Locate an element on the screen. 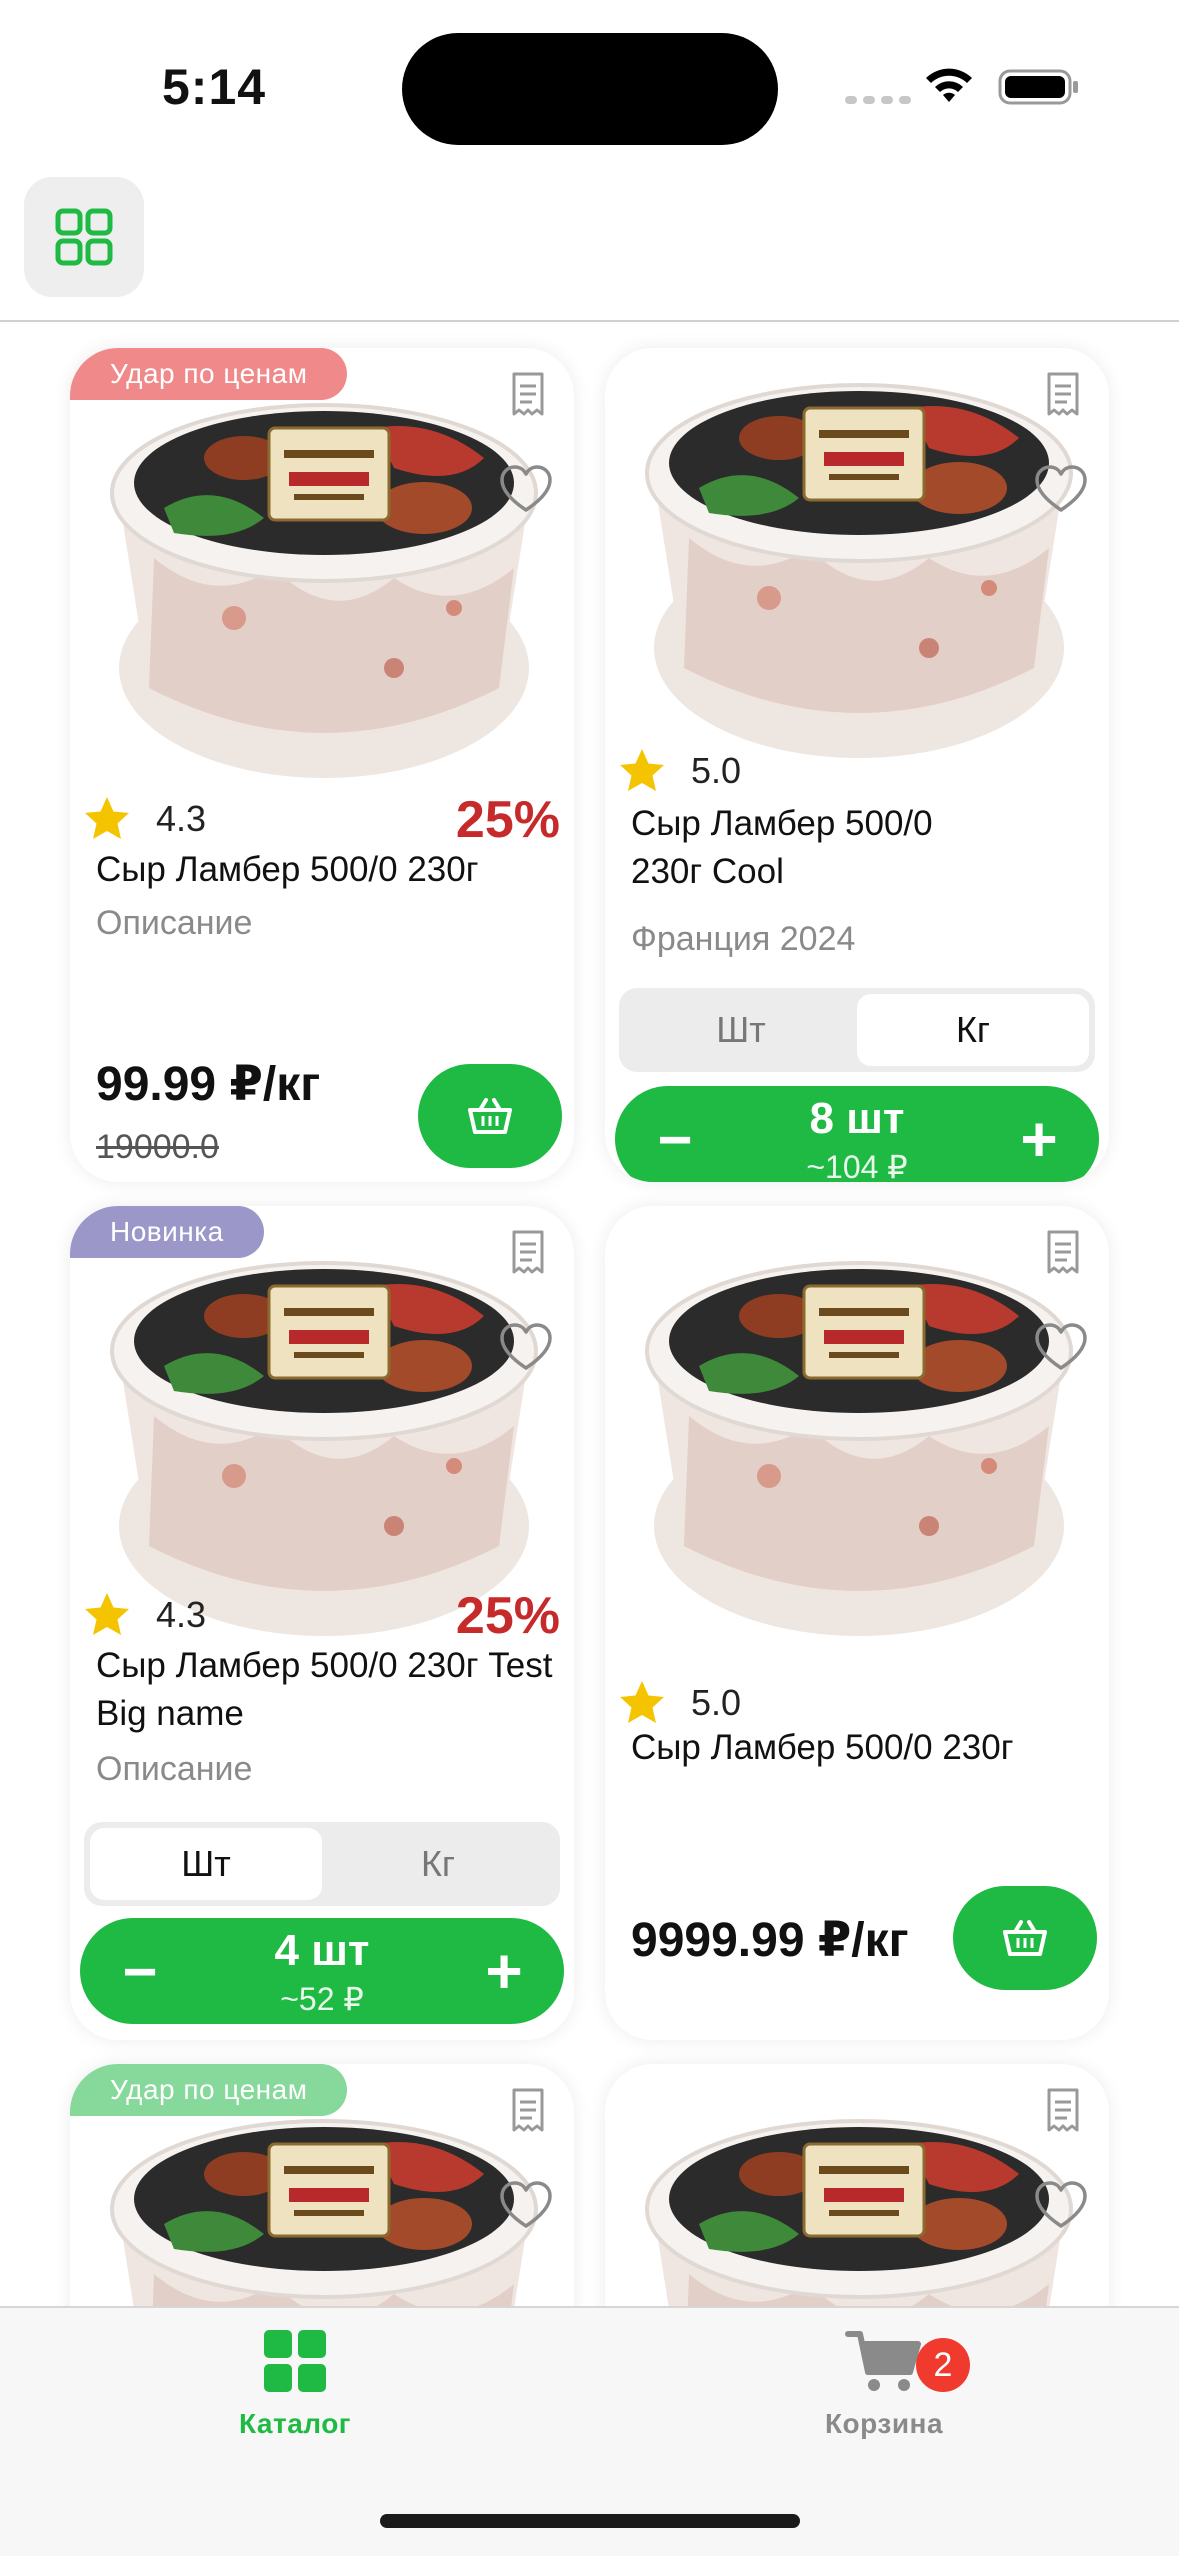 This screenshot has height=2556, width=1179. product-description: Франция 2024 is located at coordinates (743, 939).